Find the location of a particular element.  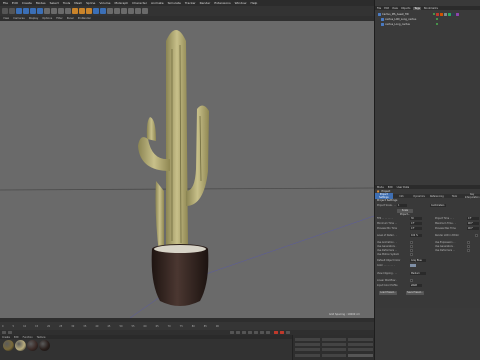

preview-max-time-field: 90 F is located at coordinates (473, 228).